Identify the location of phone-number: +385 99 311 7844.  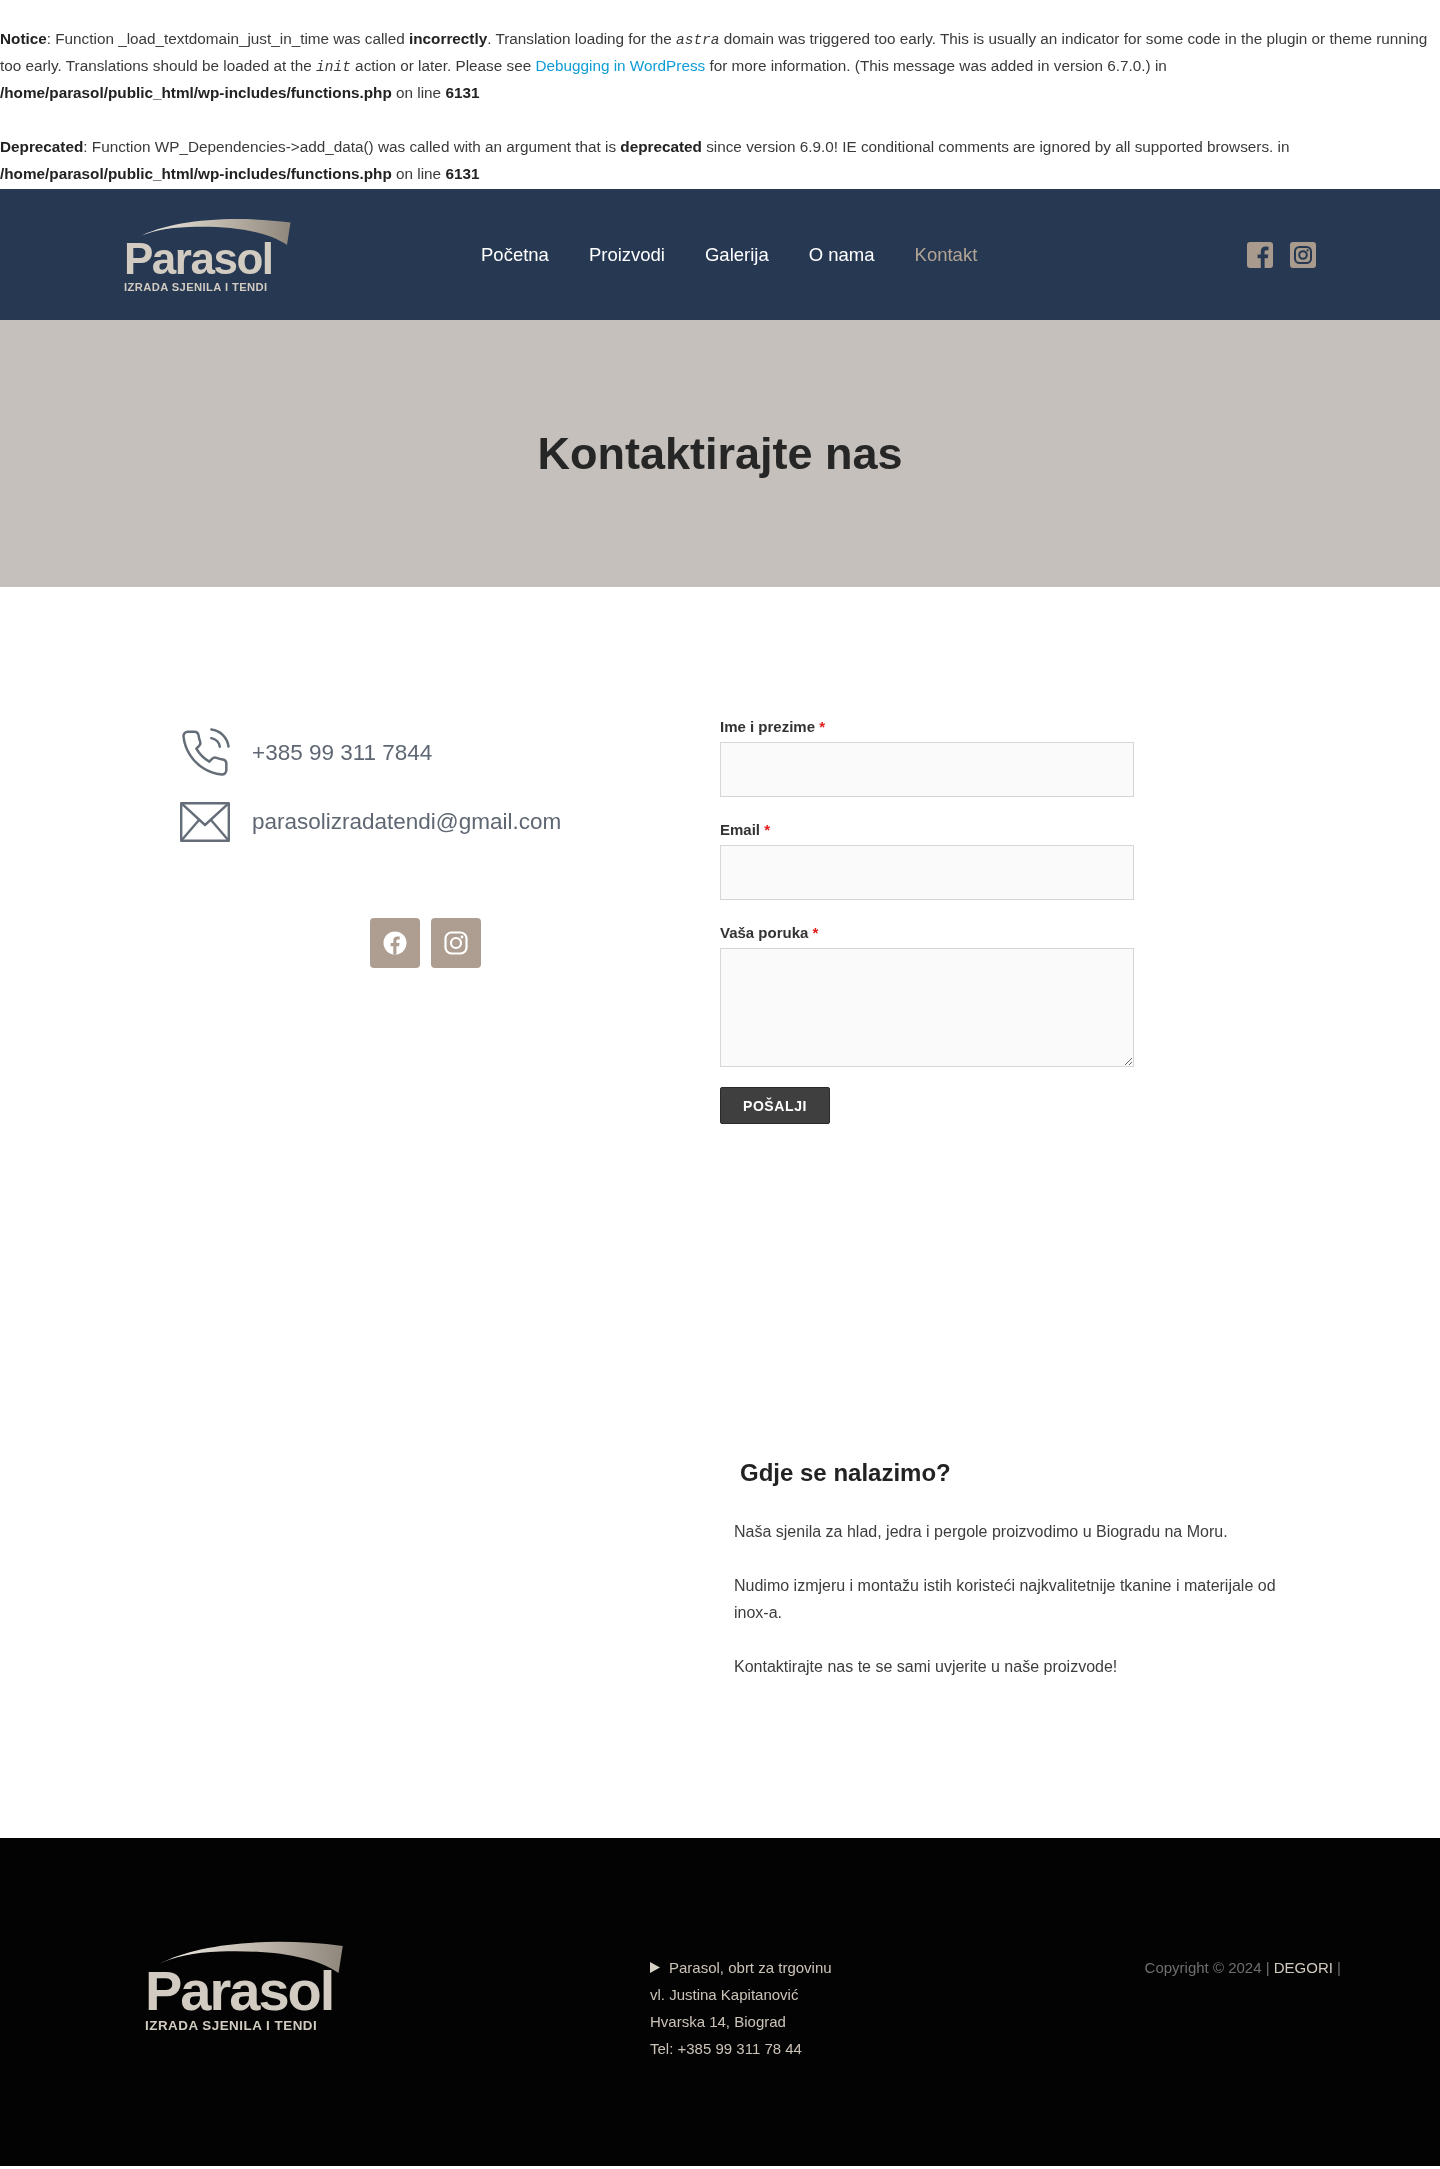
(342, 753).